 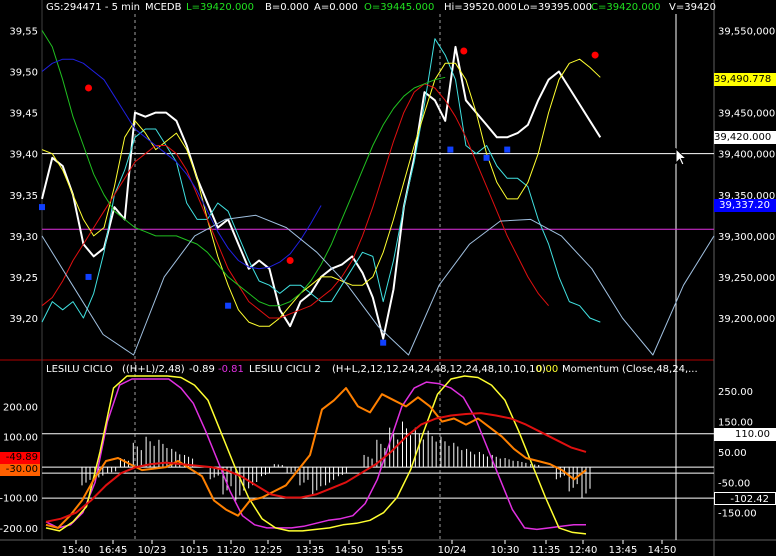 What do you see at coordinates (547, 369) in the screenshot?
I see `ind2-value1: 0.00` at bounding box center [547, 369].